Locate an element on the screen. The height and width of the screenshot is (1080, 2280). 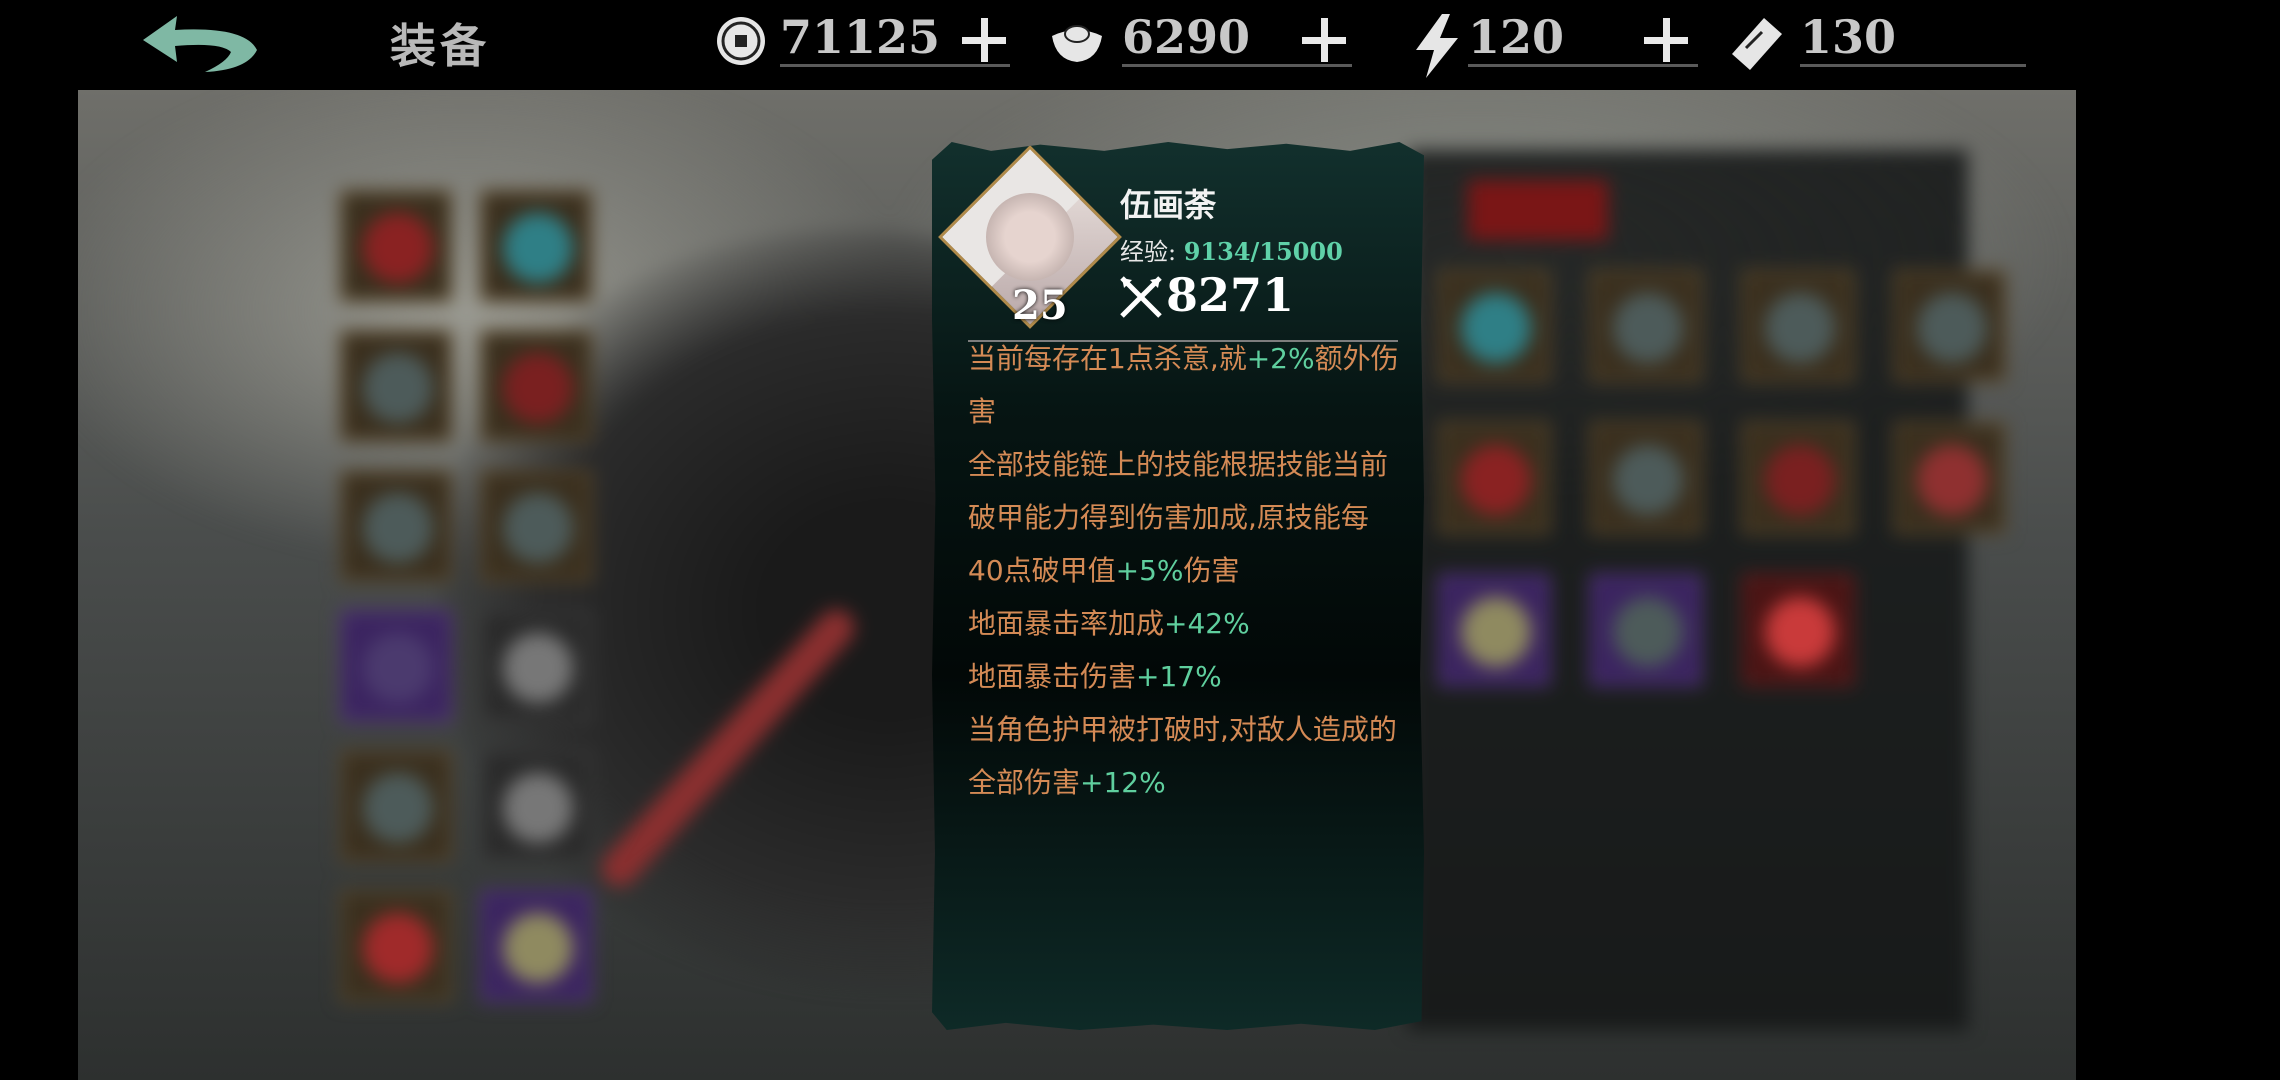
ticket-icon is located at coordinates (1754, 42).